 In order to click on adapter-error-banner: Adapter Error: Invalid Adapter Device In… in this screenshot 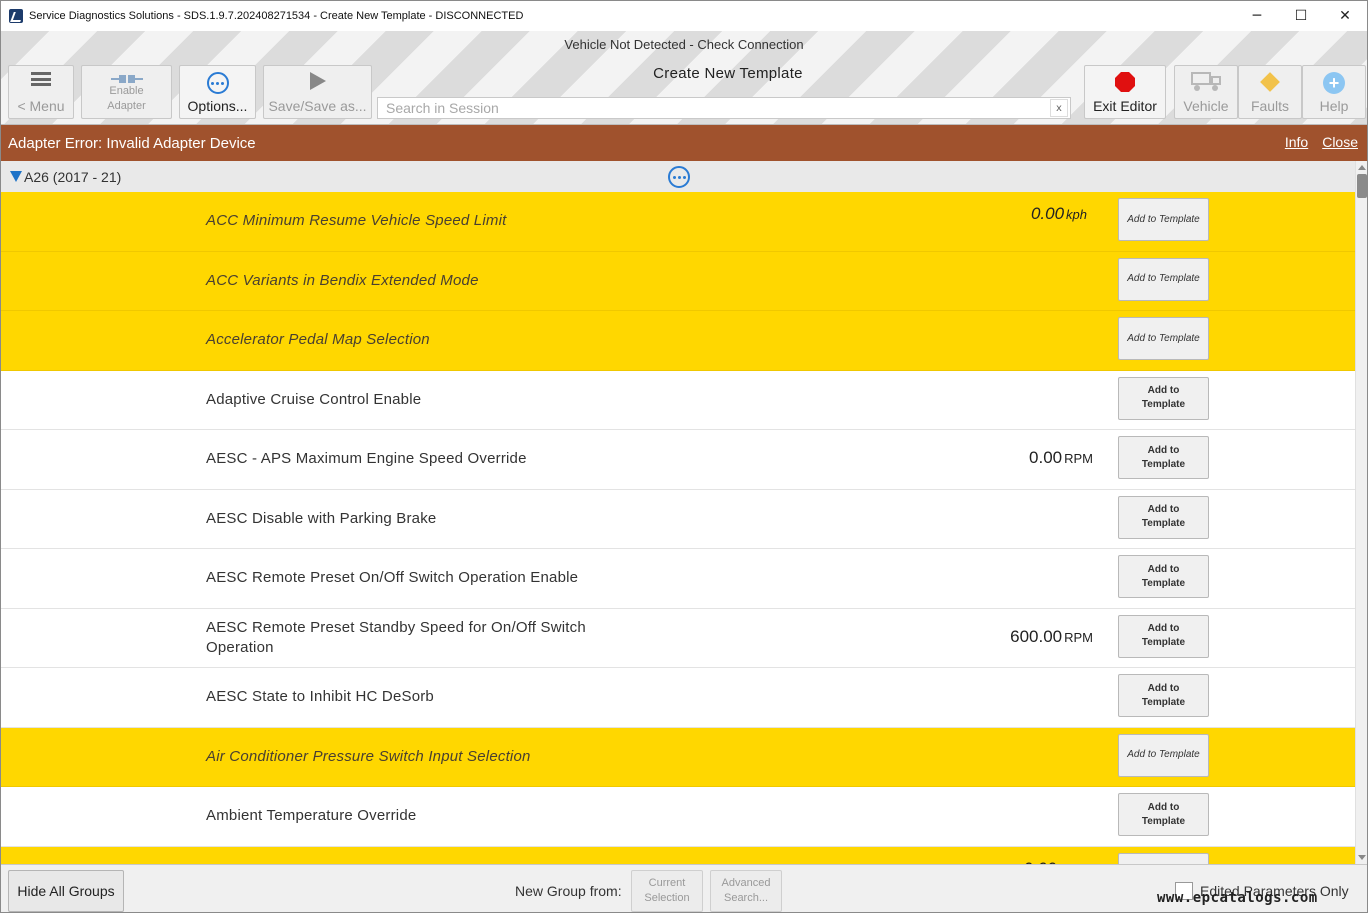, I will do `click(684, 143)`.